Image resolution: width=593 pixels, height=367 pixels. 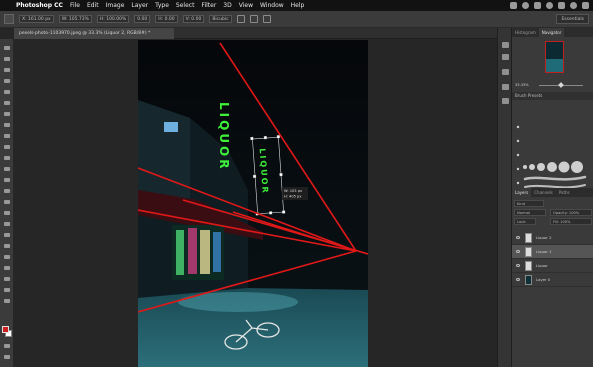 I want to click on tab-channels: Channels, so click(x=543, y=192).